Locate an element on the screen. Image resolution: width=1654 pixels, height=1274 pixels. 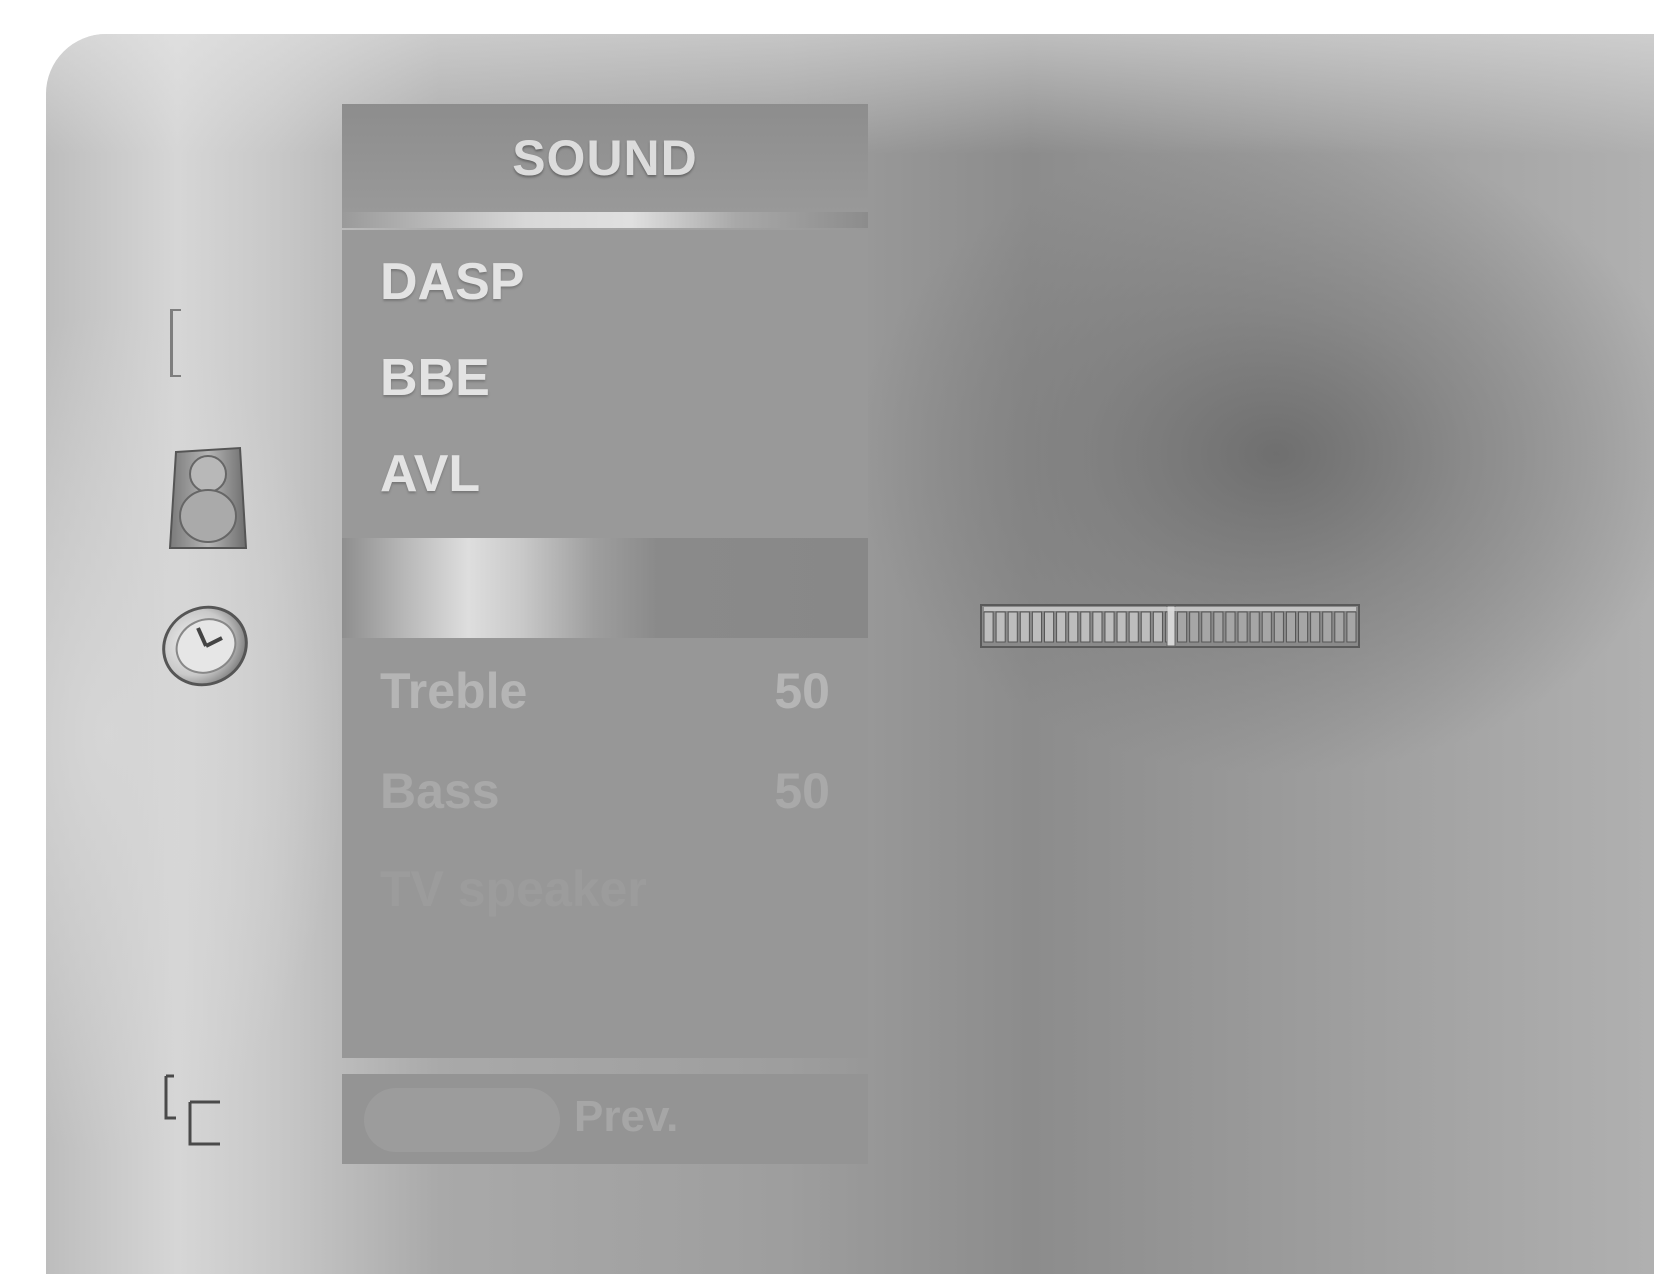
menu-item-bbe: BBE is located at coordinates (435, 378).